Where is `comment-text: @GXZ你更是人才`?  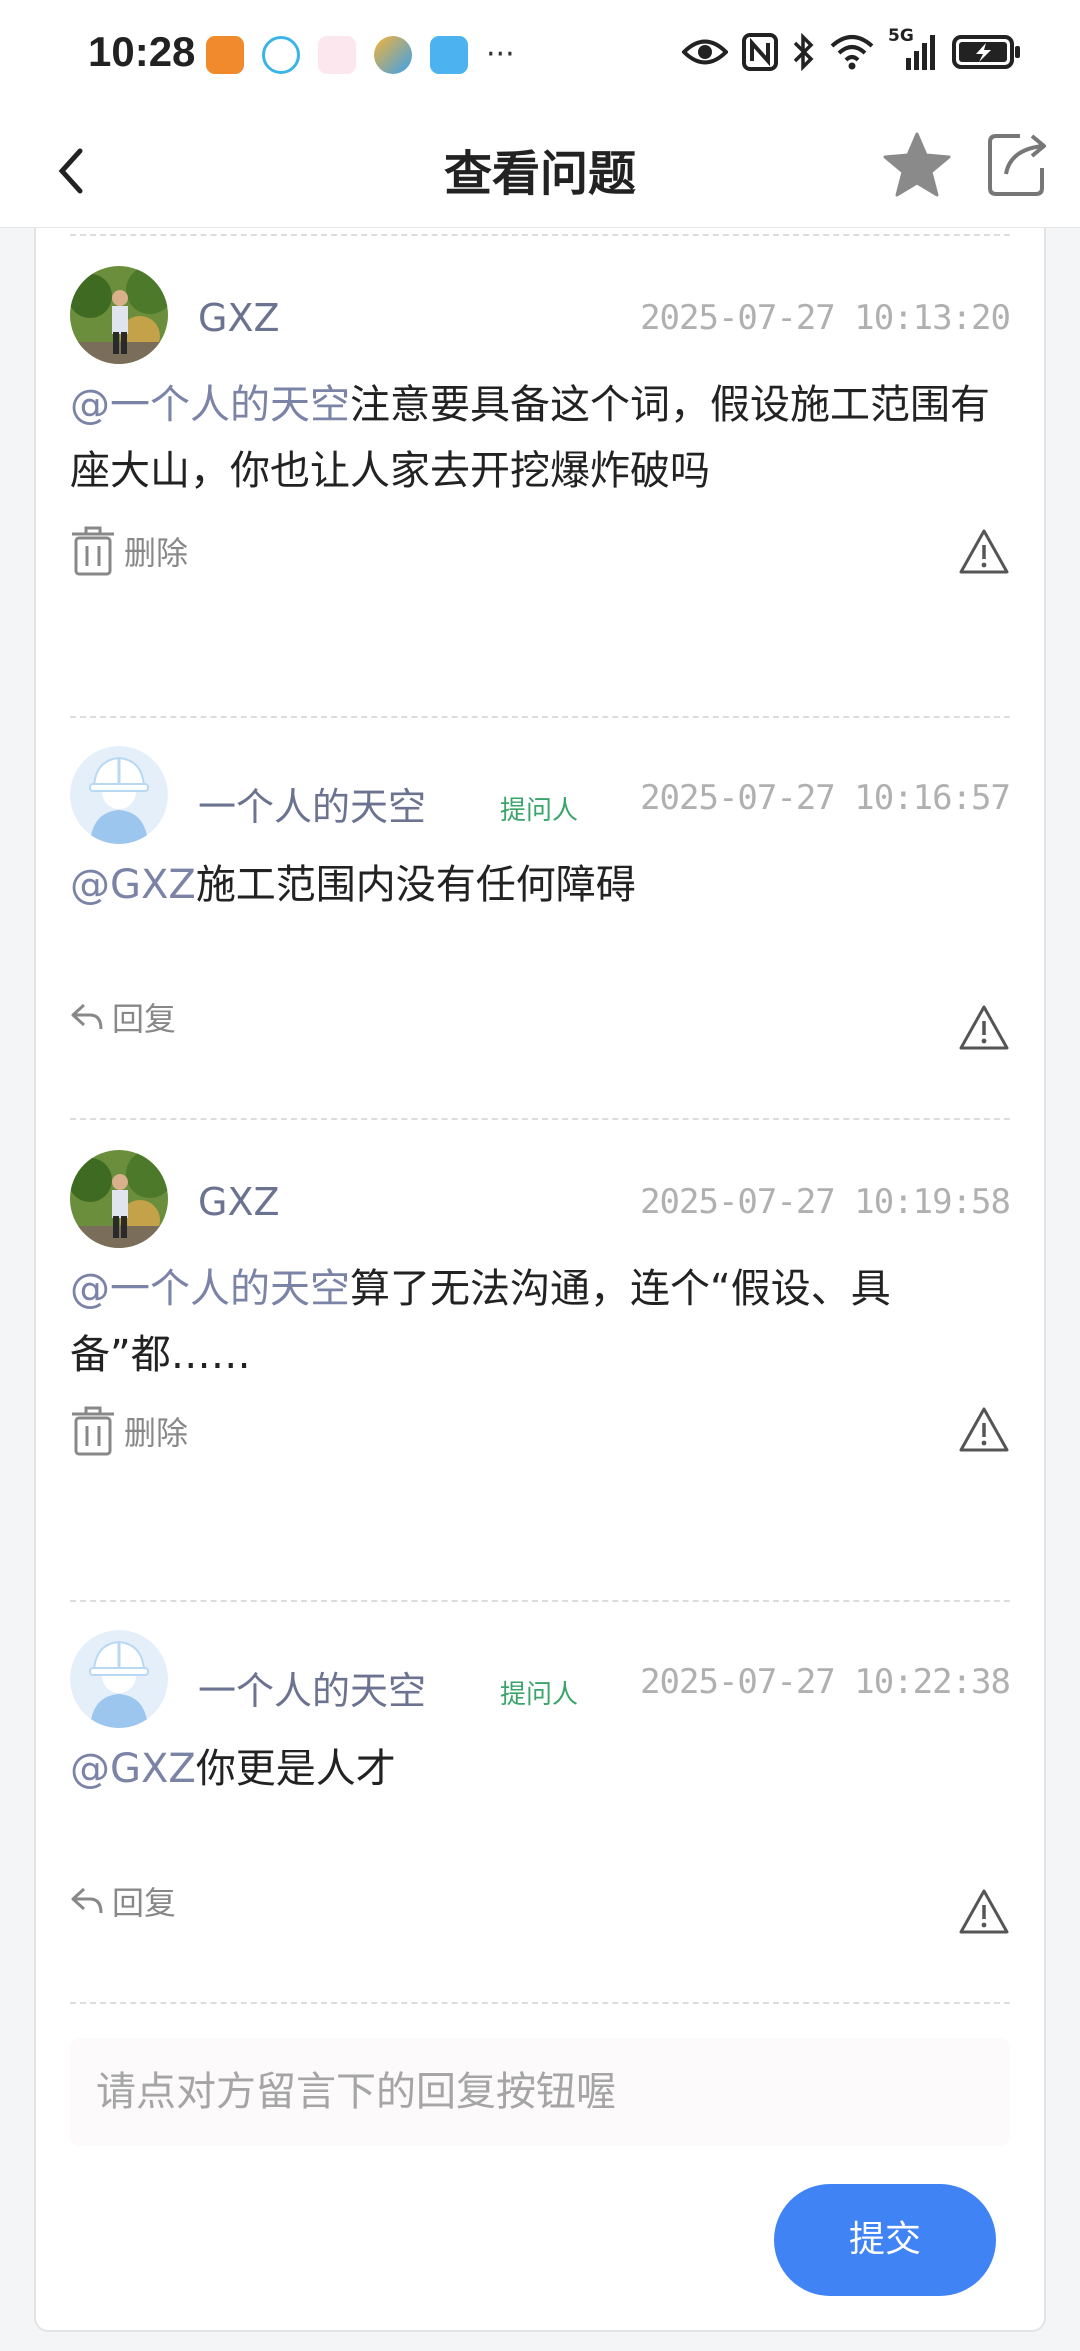 comment-text: @GXZ你更是人才 is located at coordinates (540, 1769).